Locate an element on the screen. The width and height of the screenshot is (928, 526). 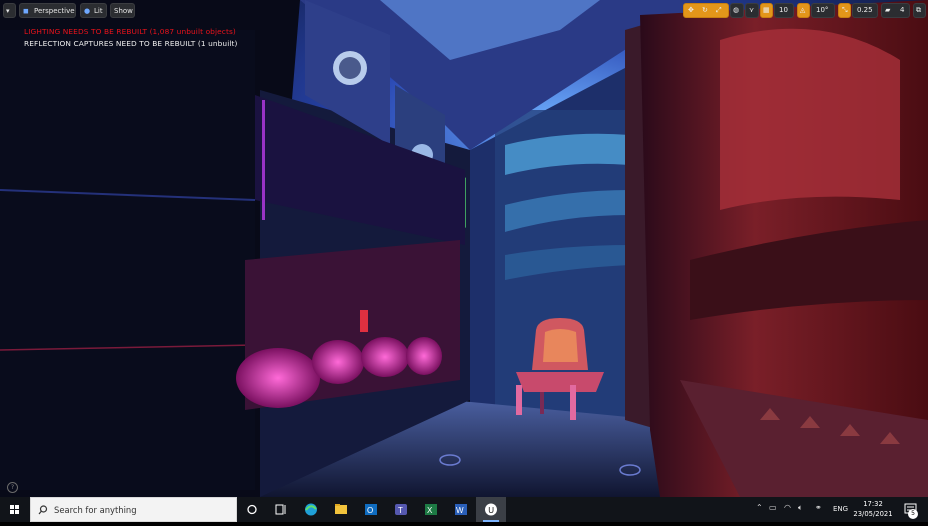
unreal-engine-icon: U is located at coordinates (491, 509).